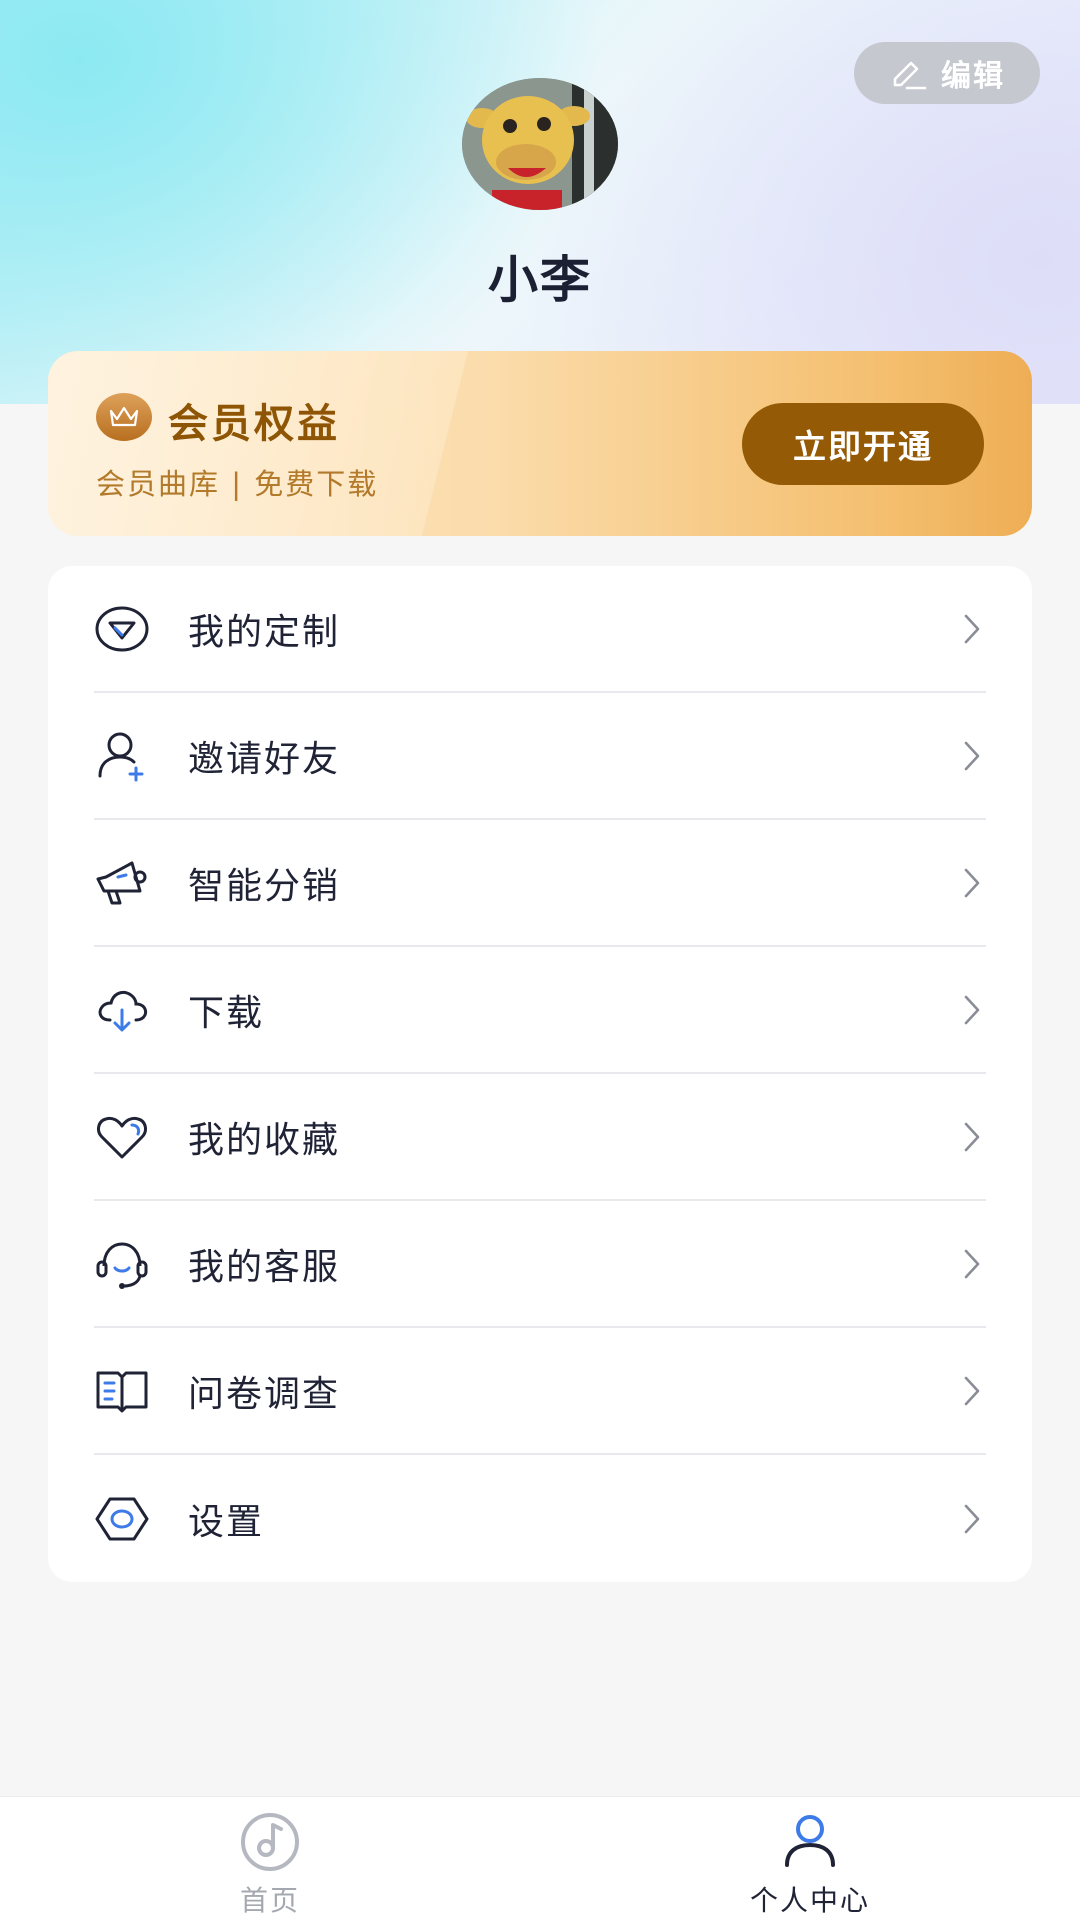 The width and height of the screenshot is (1080, 1920). Describe the element at coordinates (270, 1842) in the screenshot. I see `music-note-icon` at that location.